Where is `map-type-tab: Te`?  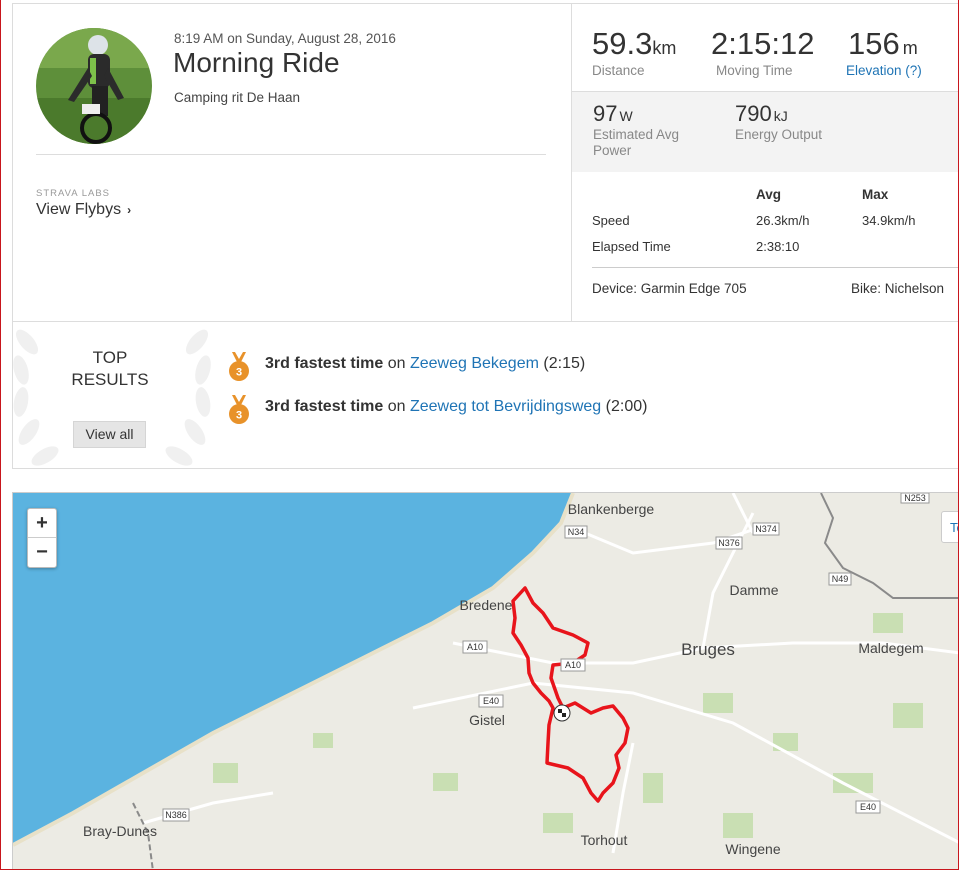 map-type-tab: Te is located at coordinates (950, 527).